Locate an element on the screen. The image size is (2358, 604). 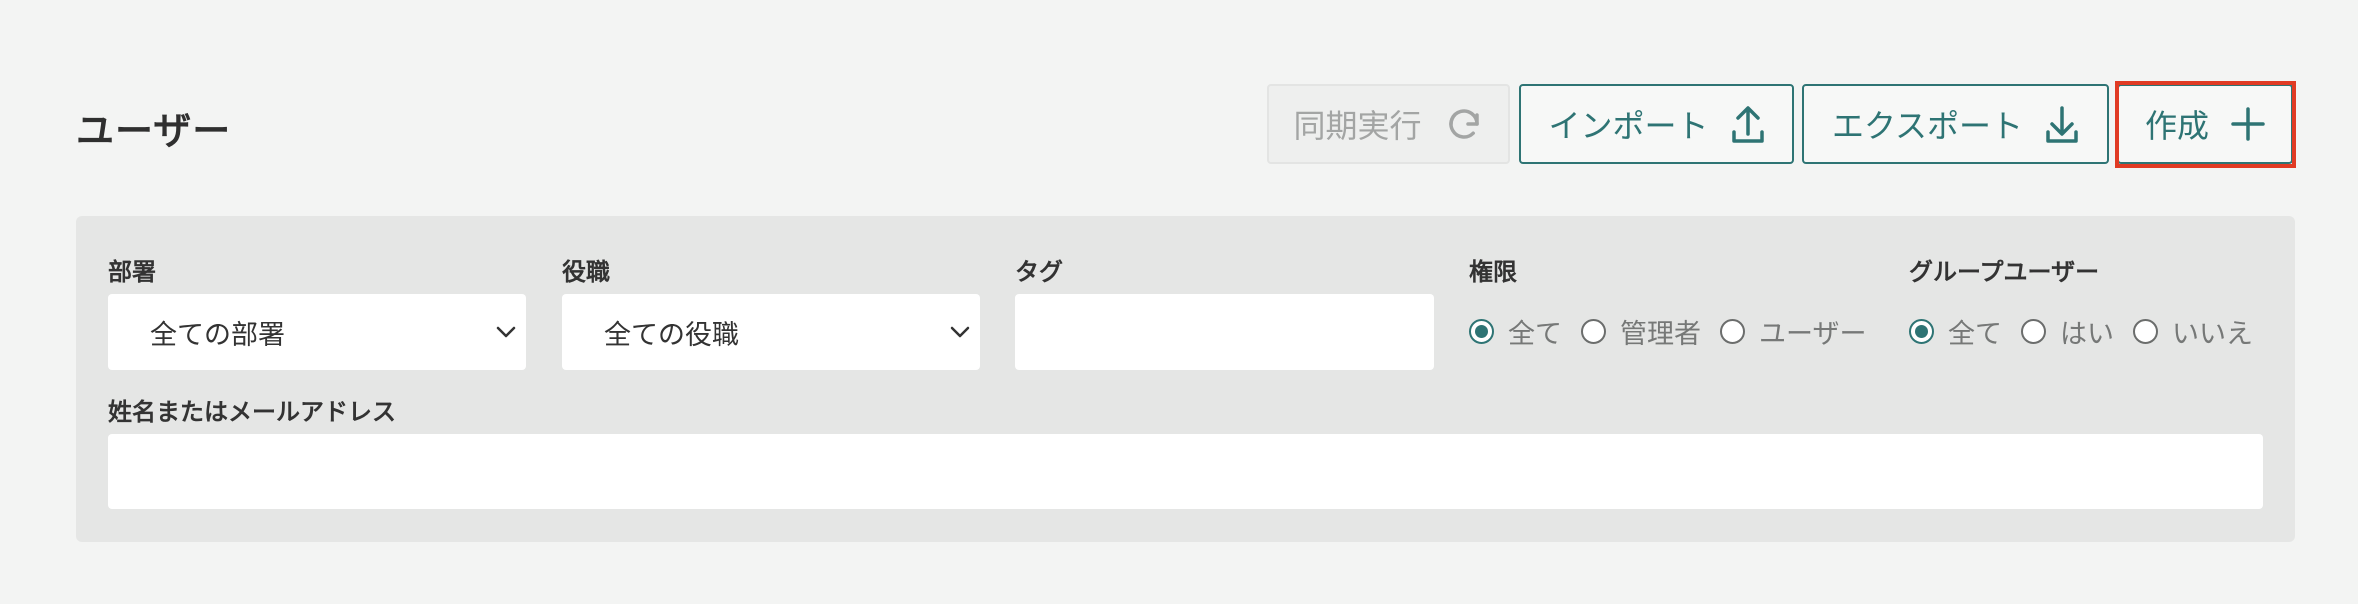
download-icon is located at coordinates (2062, 124).